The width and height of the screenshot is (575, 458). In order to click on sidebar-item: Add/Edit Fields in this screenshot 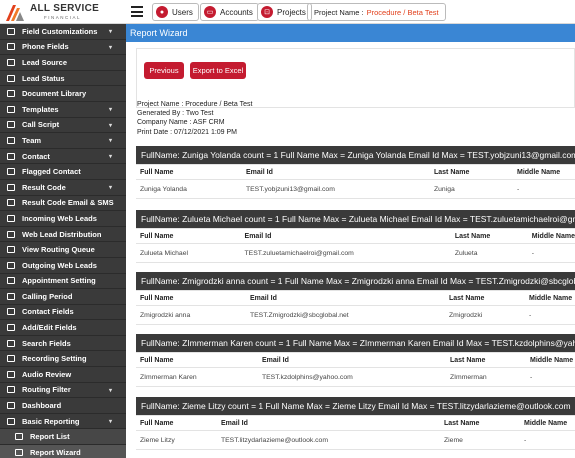, I will do `click(63, 328)`.